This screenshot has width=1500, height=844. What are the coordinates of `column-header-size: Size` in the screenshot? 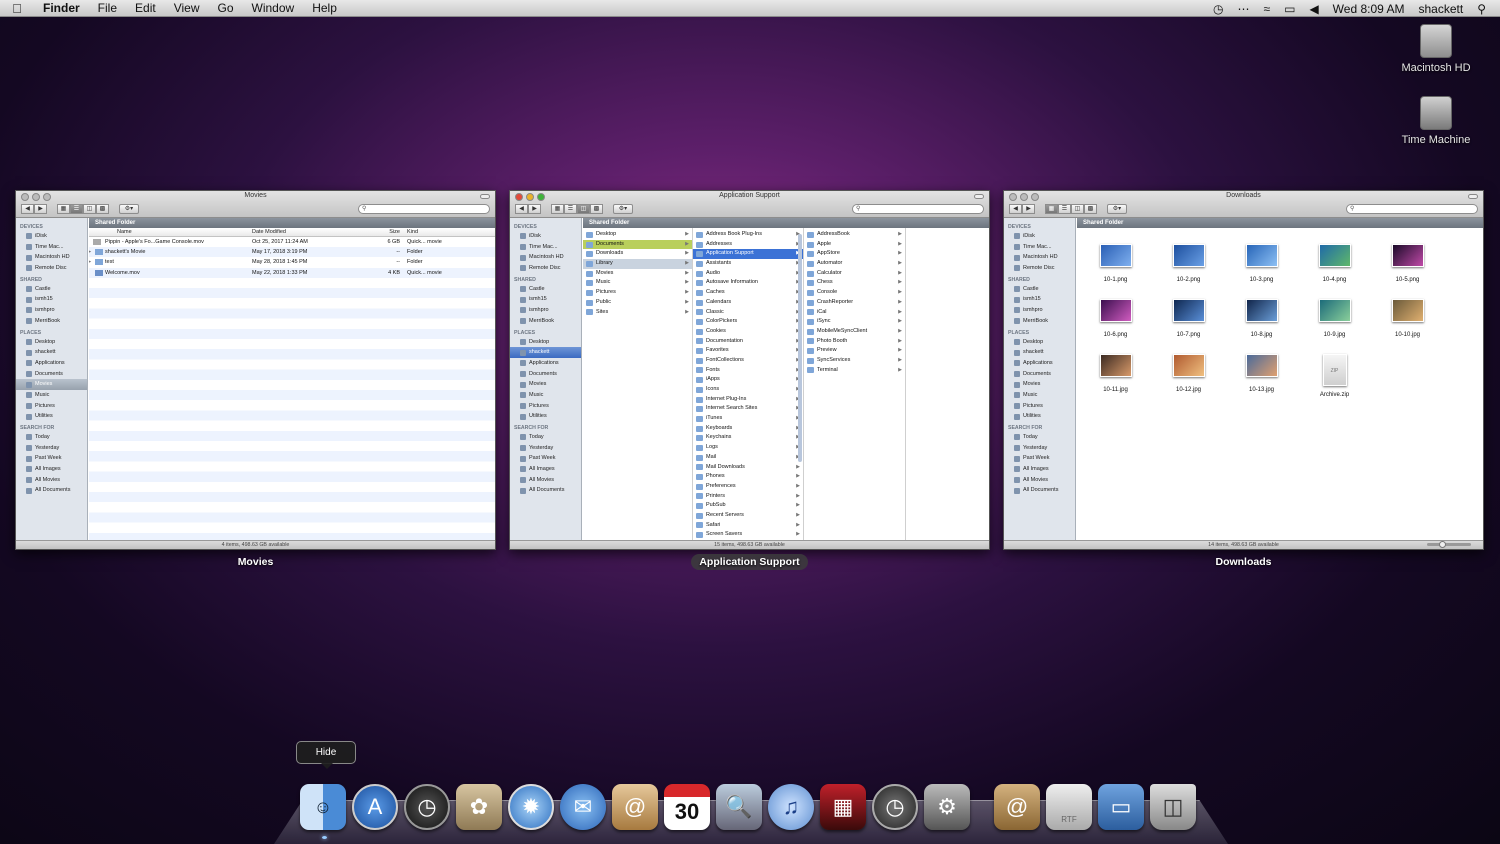 It's located at (376, 232).